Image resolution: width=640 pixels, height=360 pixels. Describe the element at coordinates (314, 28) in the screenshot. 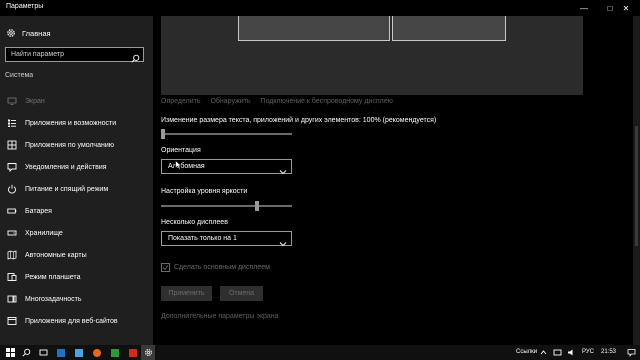

I see `monitor-1-tile` at that location.